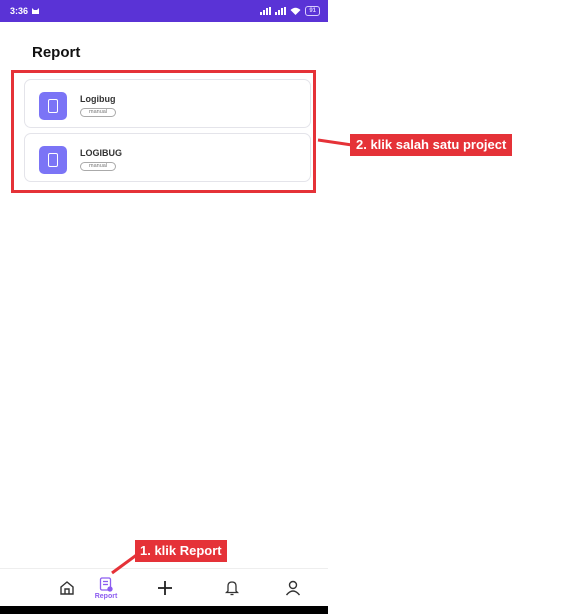 The image size is (568, 614). Describe the element at coordinates (431, 145) in the screenshot. I see `callout-step2: 2. klik salah satu project` at that location.